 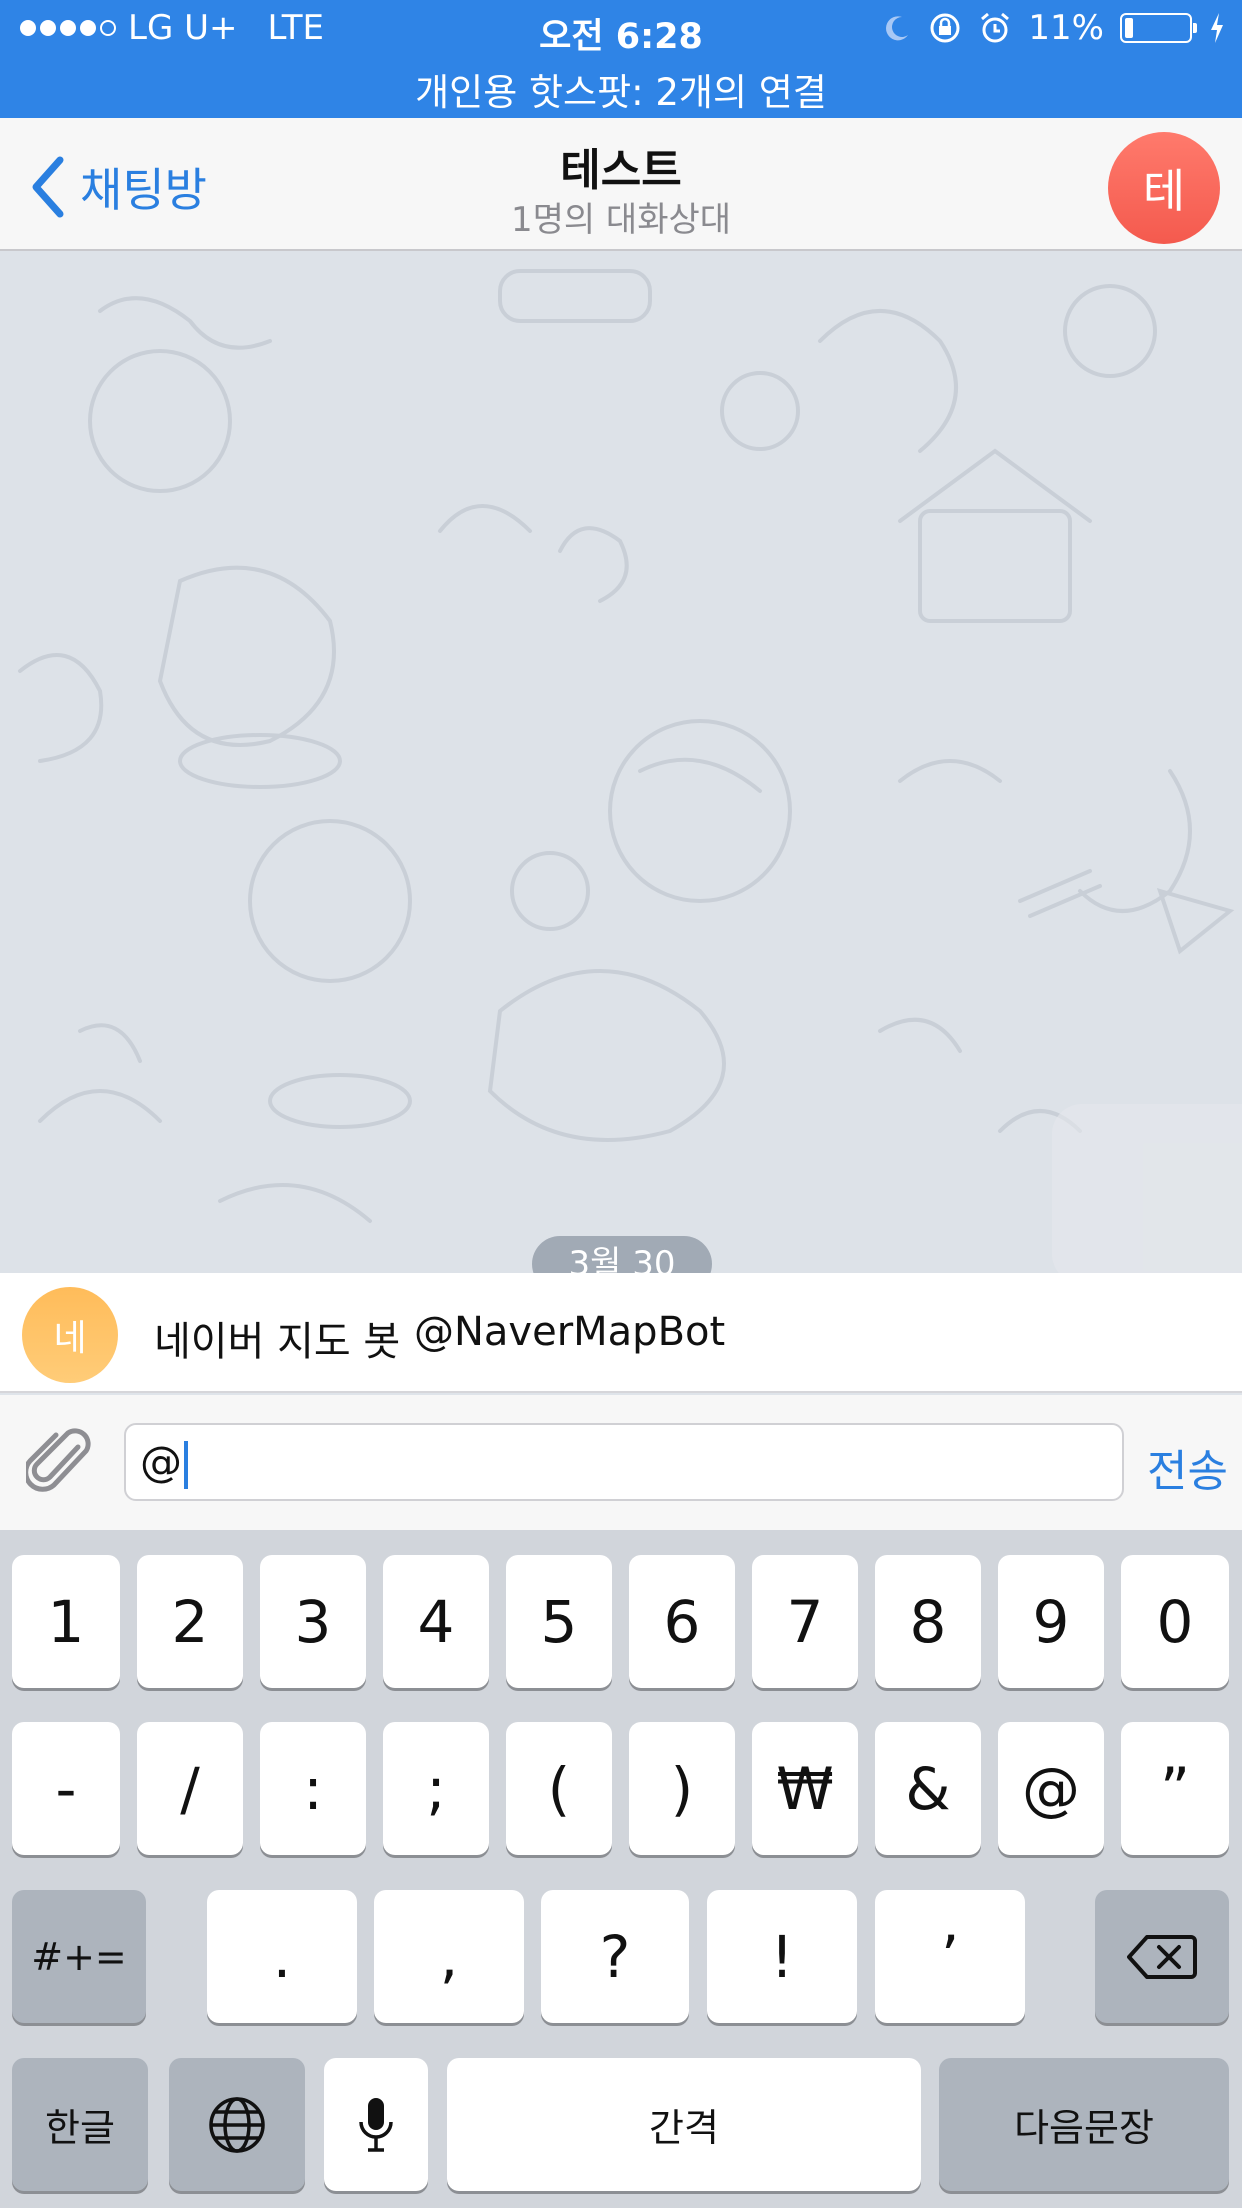 I want to click on microphone-icon, so click(x=376, y=2124).